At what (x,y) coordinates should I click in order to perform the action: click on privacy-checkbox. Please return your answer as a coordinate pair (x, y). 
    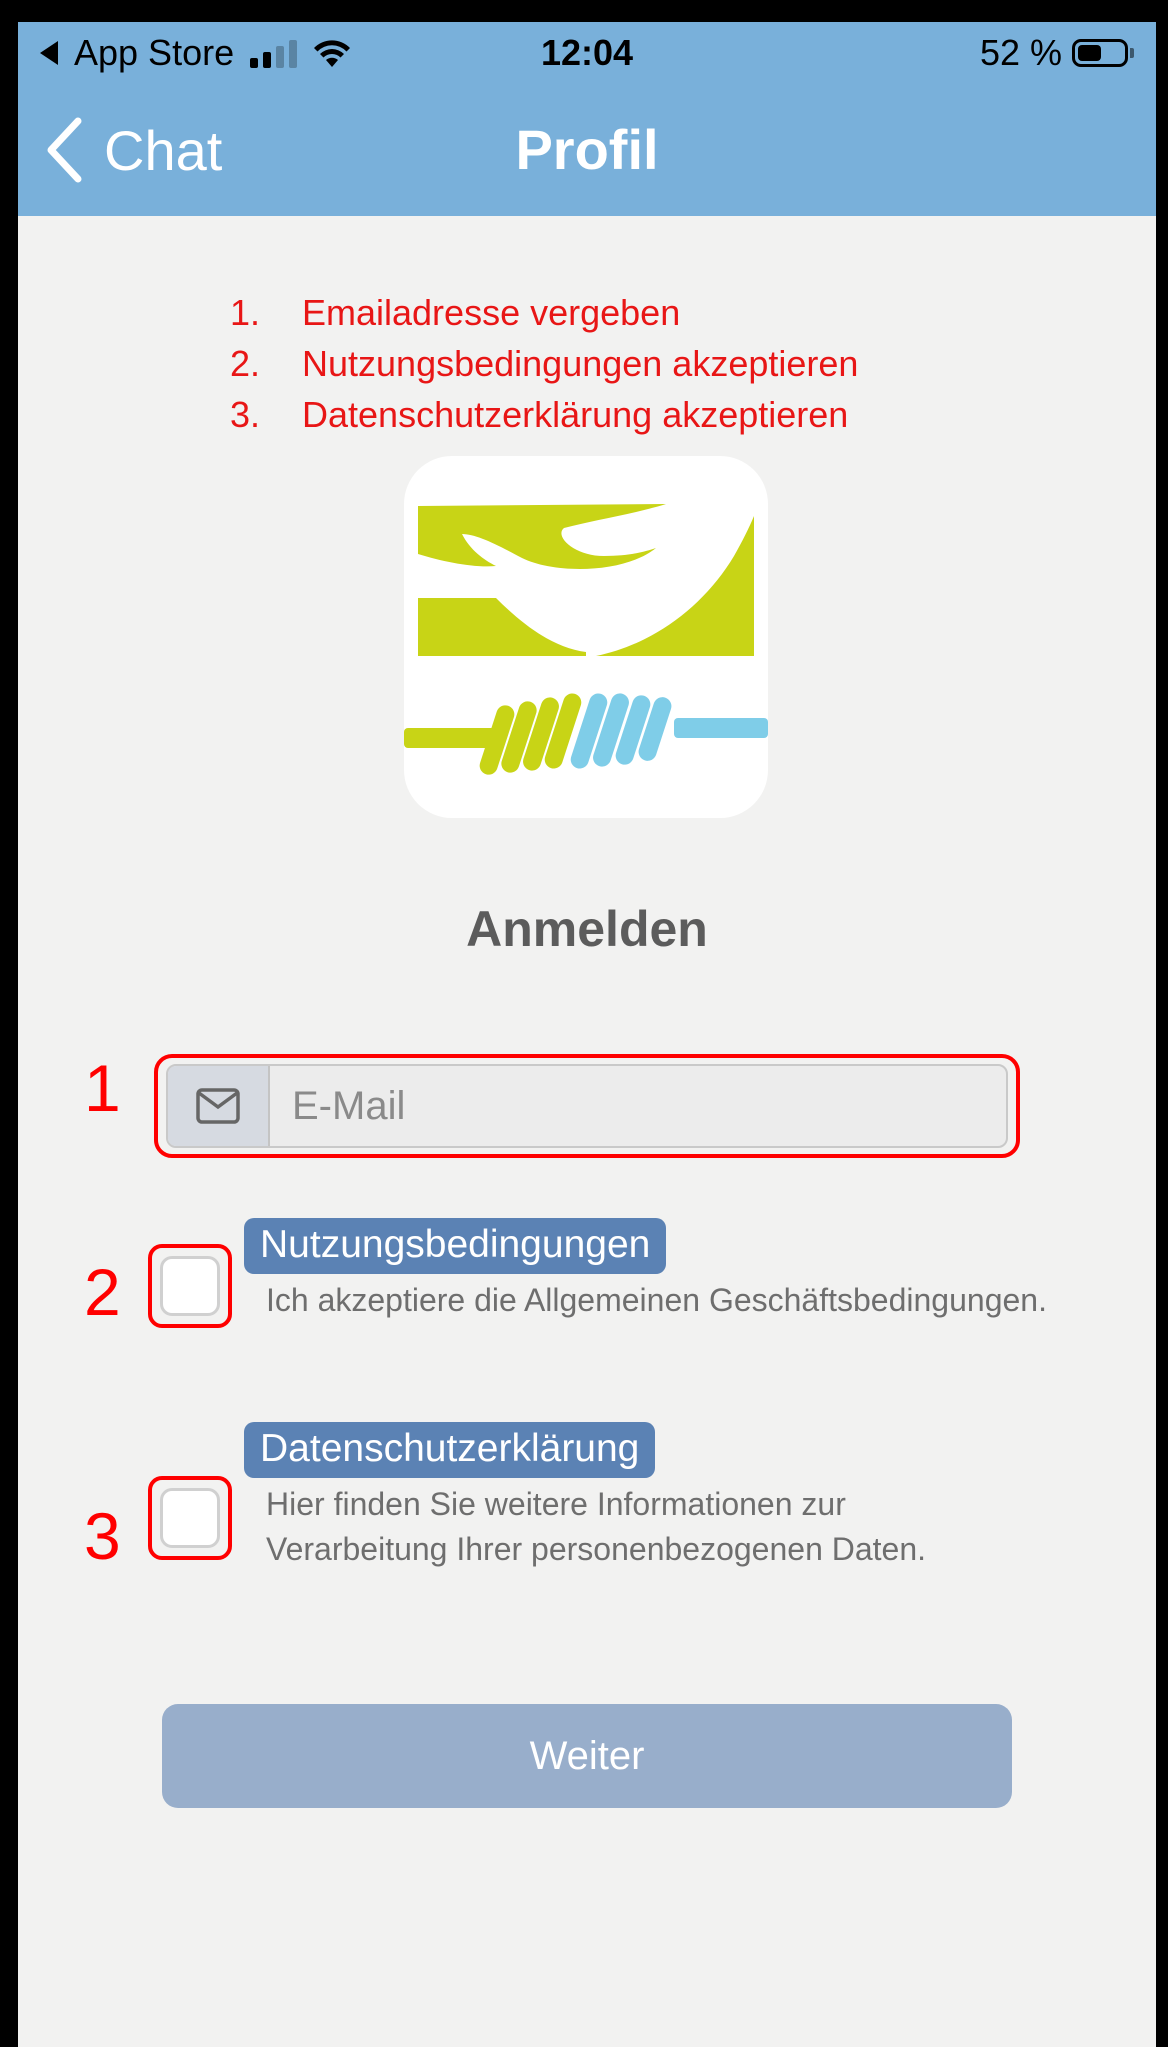
    Looking at the image, I should click on (190, 1518).